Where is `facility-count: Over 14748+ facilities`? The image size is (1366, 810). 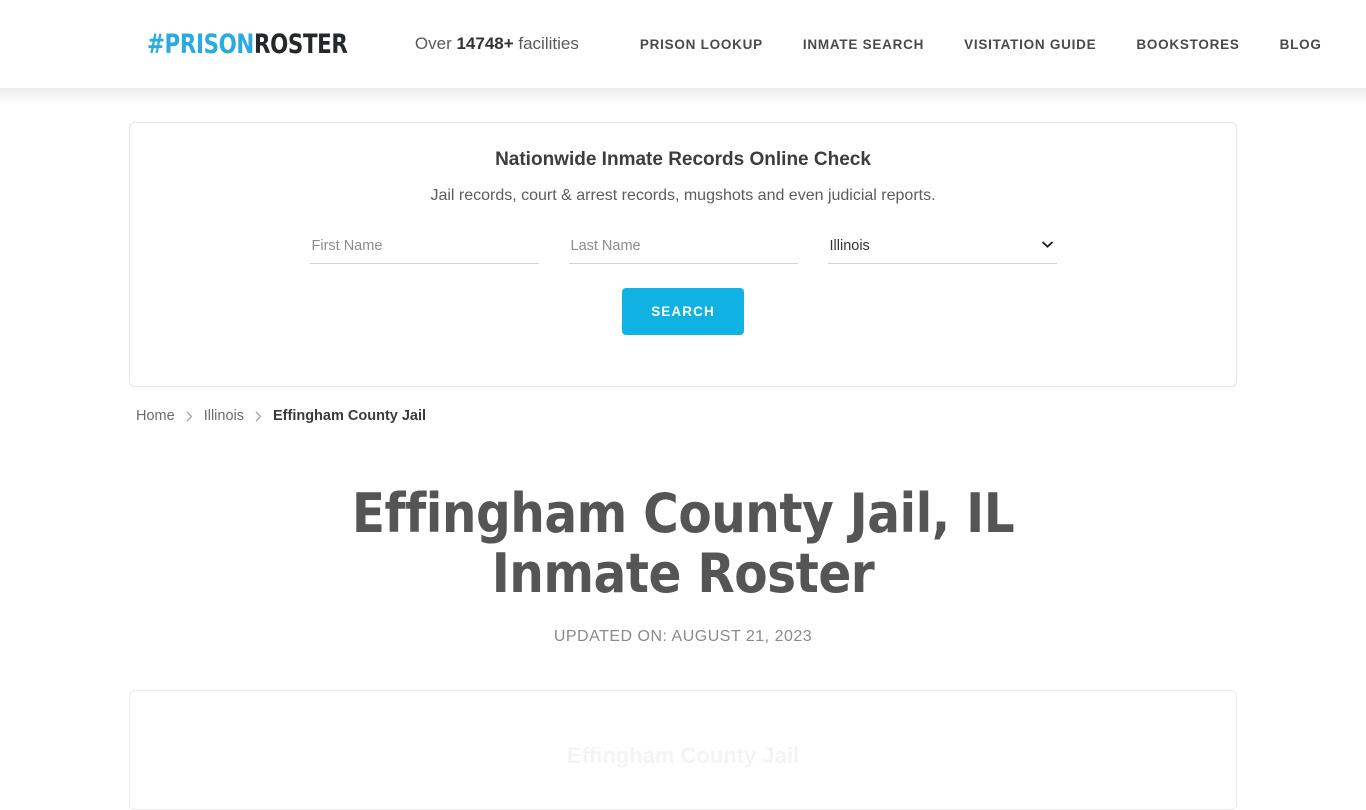 facility-count: Over 14748+ facilities is located at coordinates (497, 44).